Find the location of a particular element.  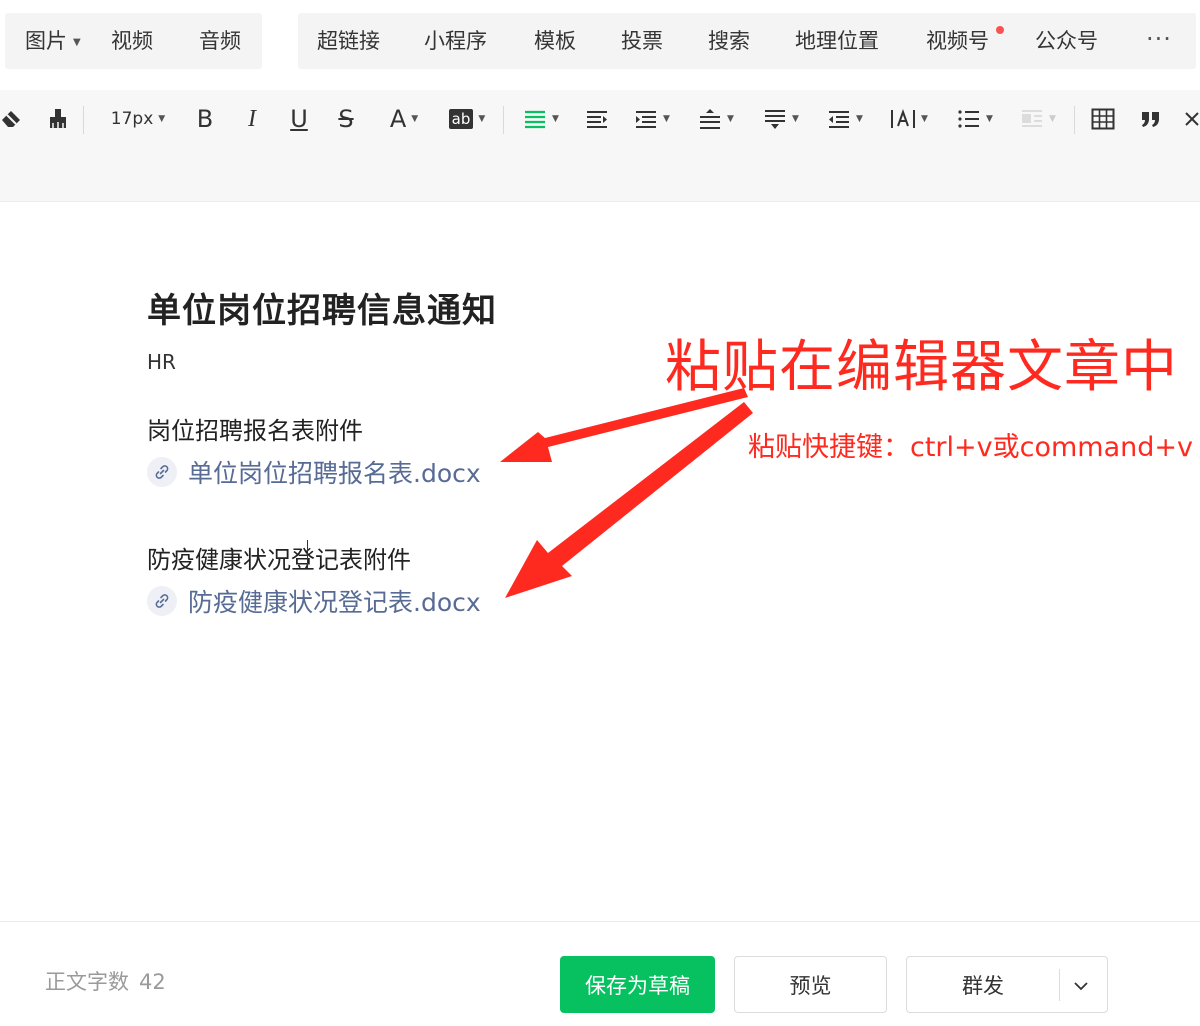

table-icon is located at coordinates (1103, 119).